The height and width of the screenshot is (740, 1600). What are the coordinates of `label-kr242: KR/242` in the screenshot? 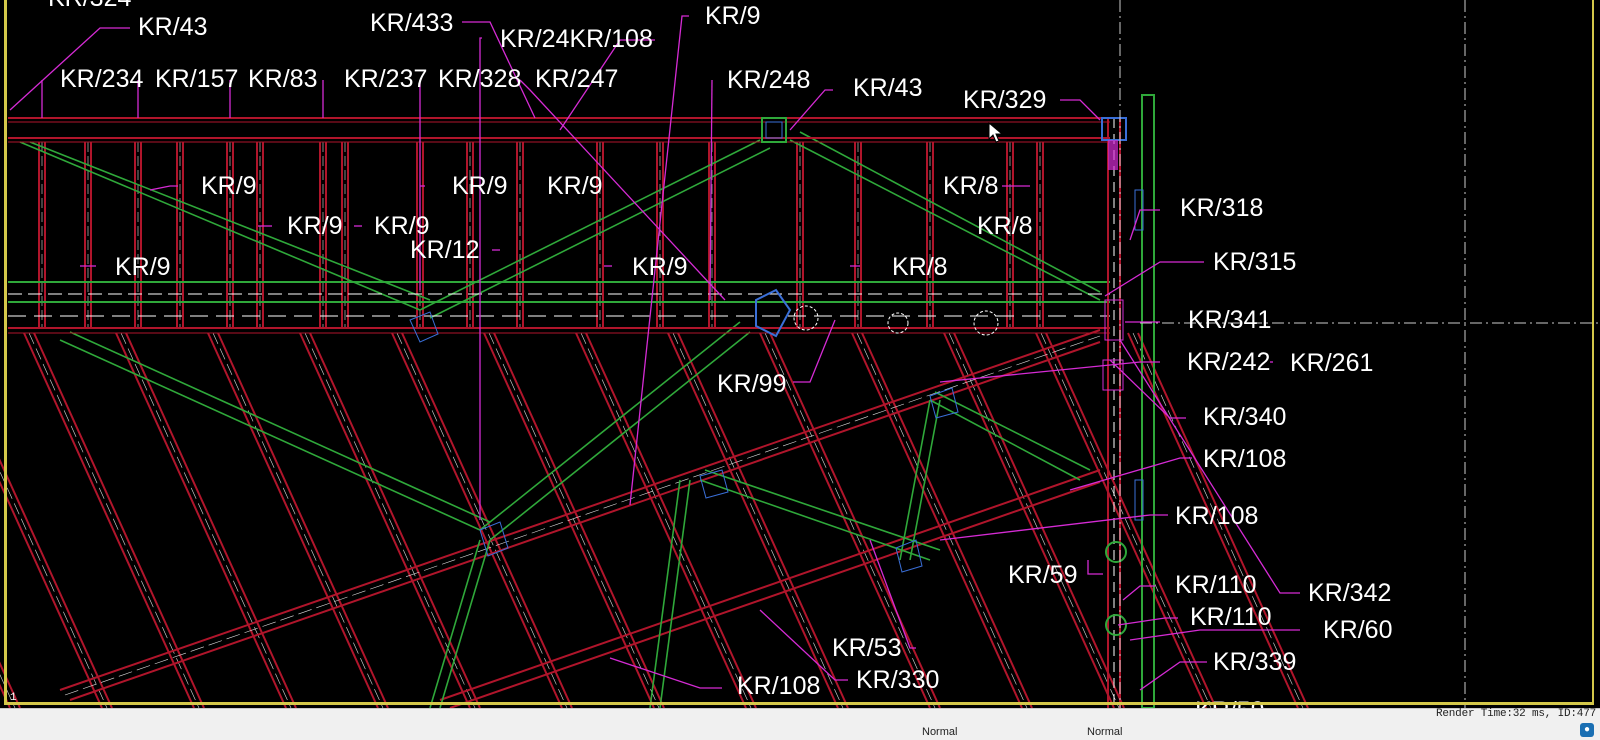 It's located at (1228, 362).